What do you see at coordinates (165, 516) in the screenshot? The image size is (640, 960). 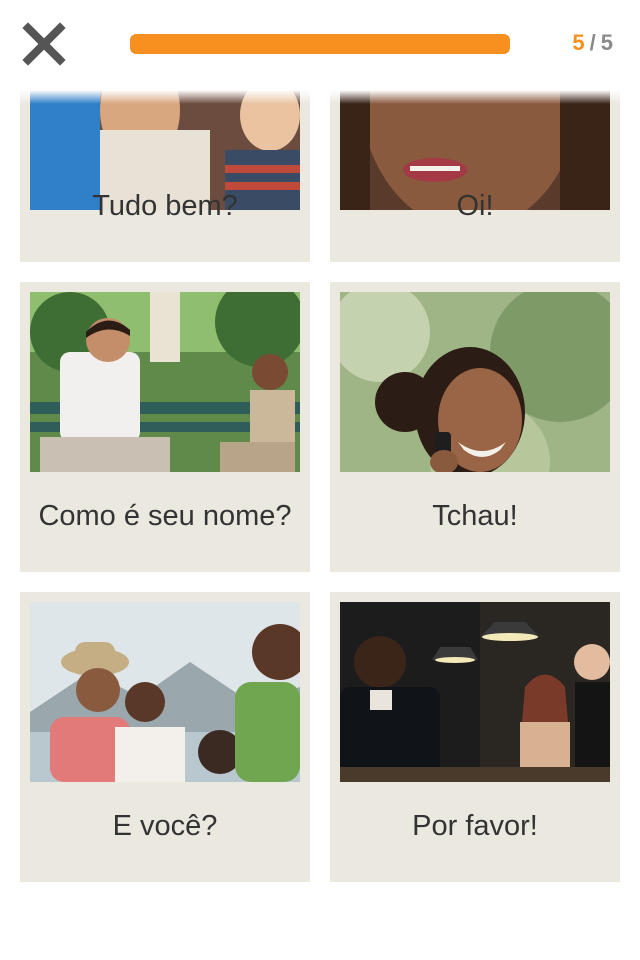 I see `card-label: Como é seu nome?` at bounding box center [165, 516].